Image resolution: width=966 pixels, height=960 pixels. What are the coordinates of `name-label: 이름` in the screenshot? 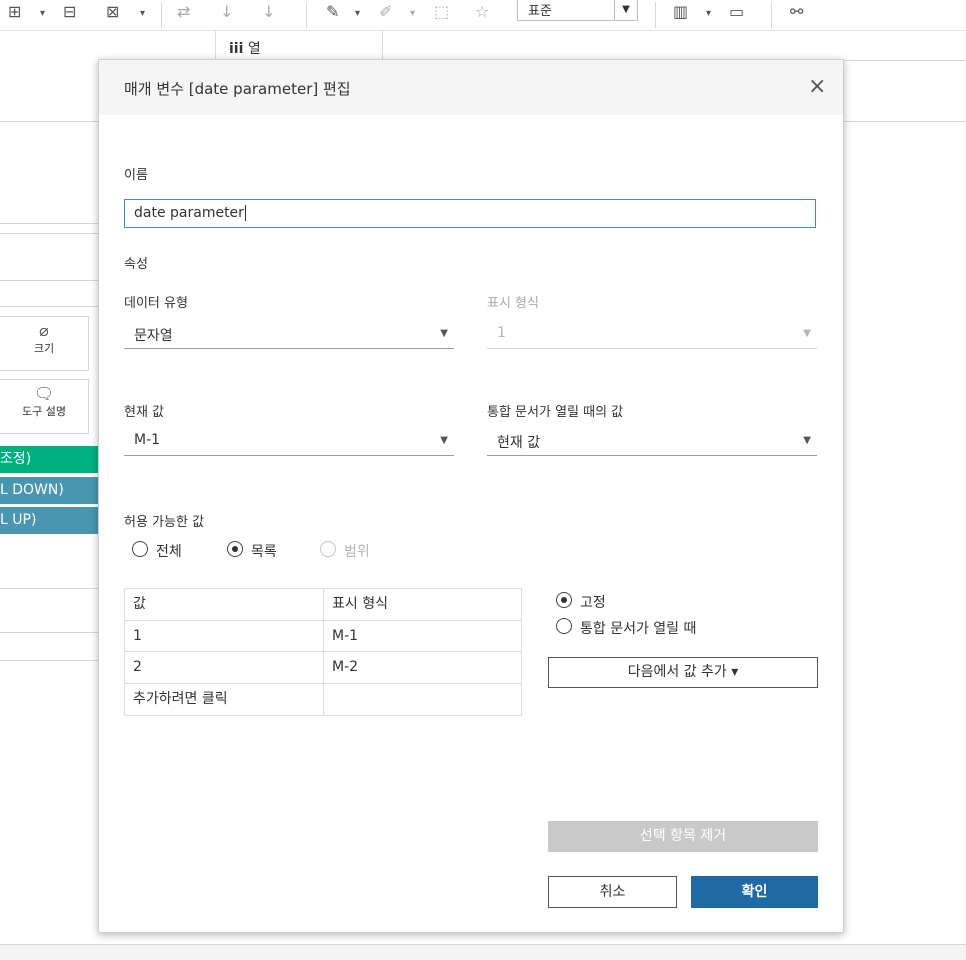 It's located at (136, 175).